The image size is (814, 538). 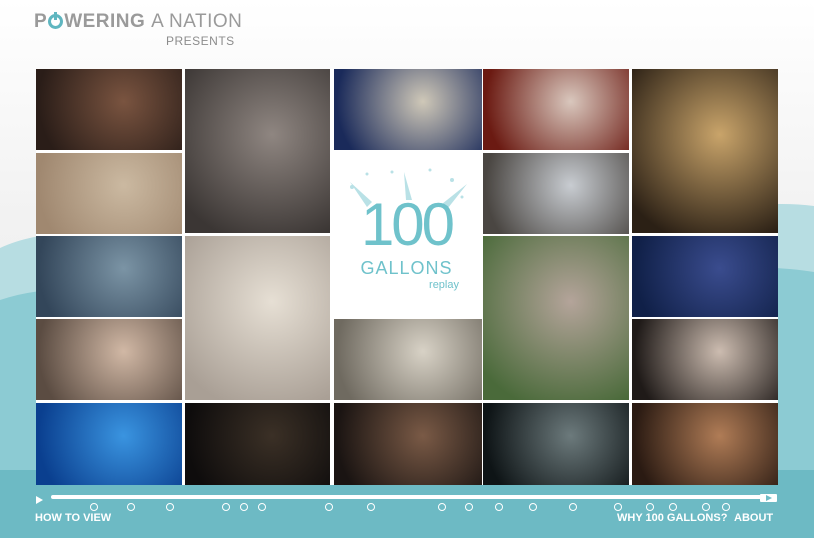 What do you see at coordinates (105, 21) in the screenshot?
I see `brand-word-powering: WERING` at bounding box center [105, 21].